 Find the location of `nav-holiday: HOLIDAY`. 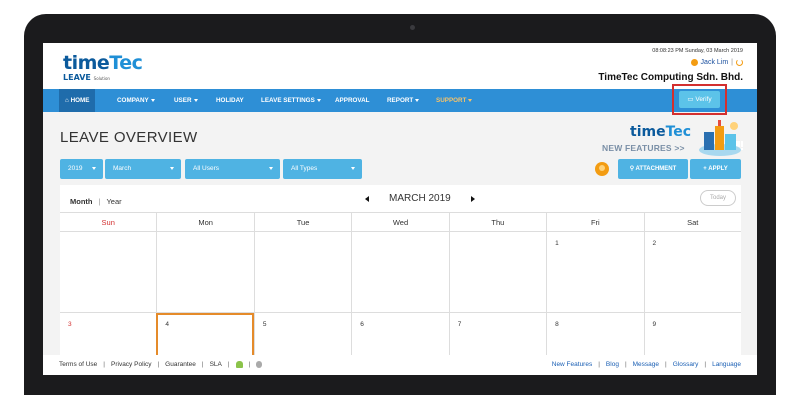

nav-holiday: HOLIDAY is located at coordinates (230, 100).